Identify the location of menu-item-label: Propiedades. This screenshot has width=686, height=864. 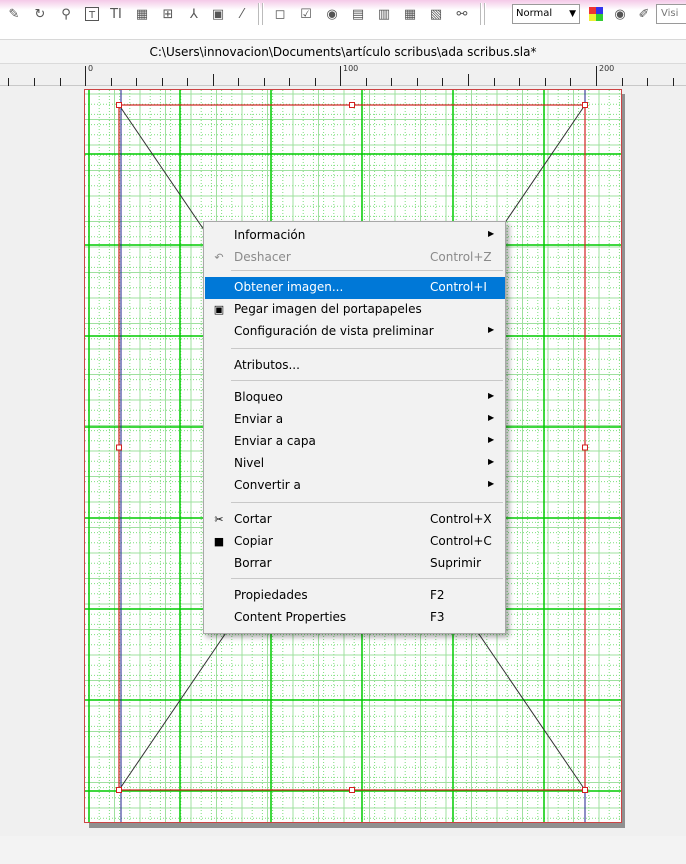
(271, 595).